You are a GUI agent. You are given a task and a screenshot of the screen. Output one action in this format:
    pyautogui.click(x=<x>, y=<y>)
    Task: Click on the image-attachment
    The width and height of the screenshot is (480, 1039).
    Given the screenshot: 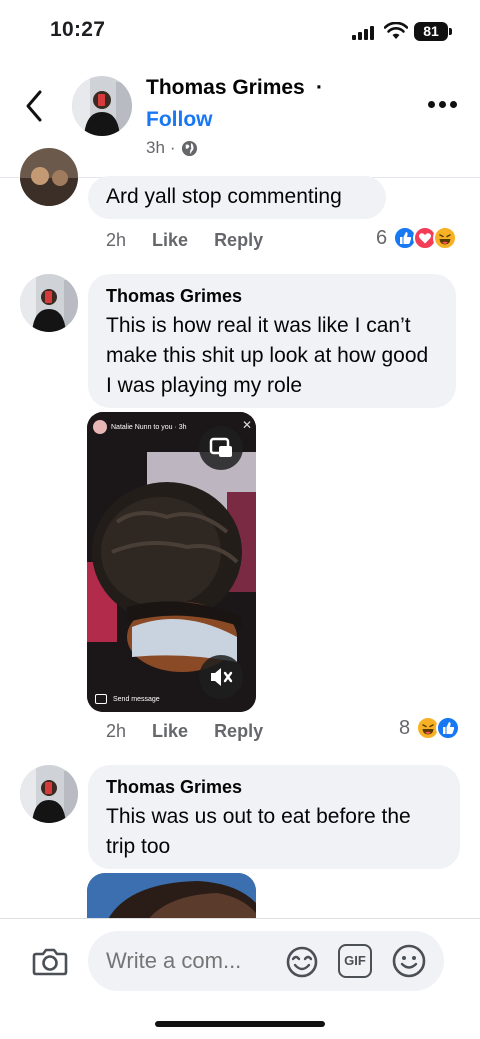 What is the action you would take?
    pyautogui.click(x=171, y=897)
    